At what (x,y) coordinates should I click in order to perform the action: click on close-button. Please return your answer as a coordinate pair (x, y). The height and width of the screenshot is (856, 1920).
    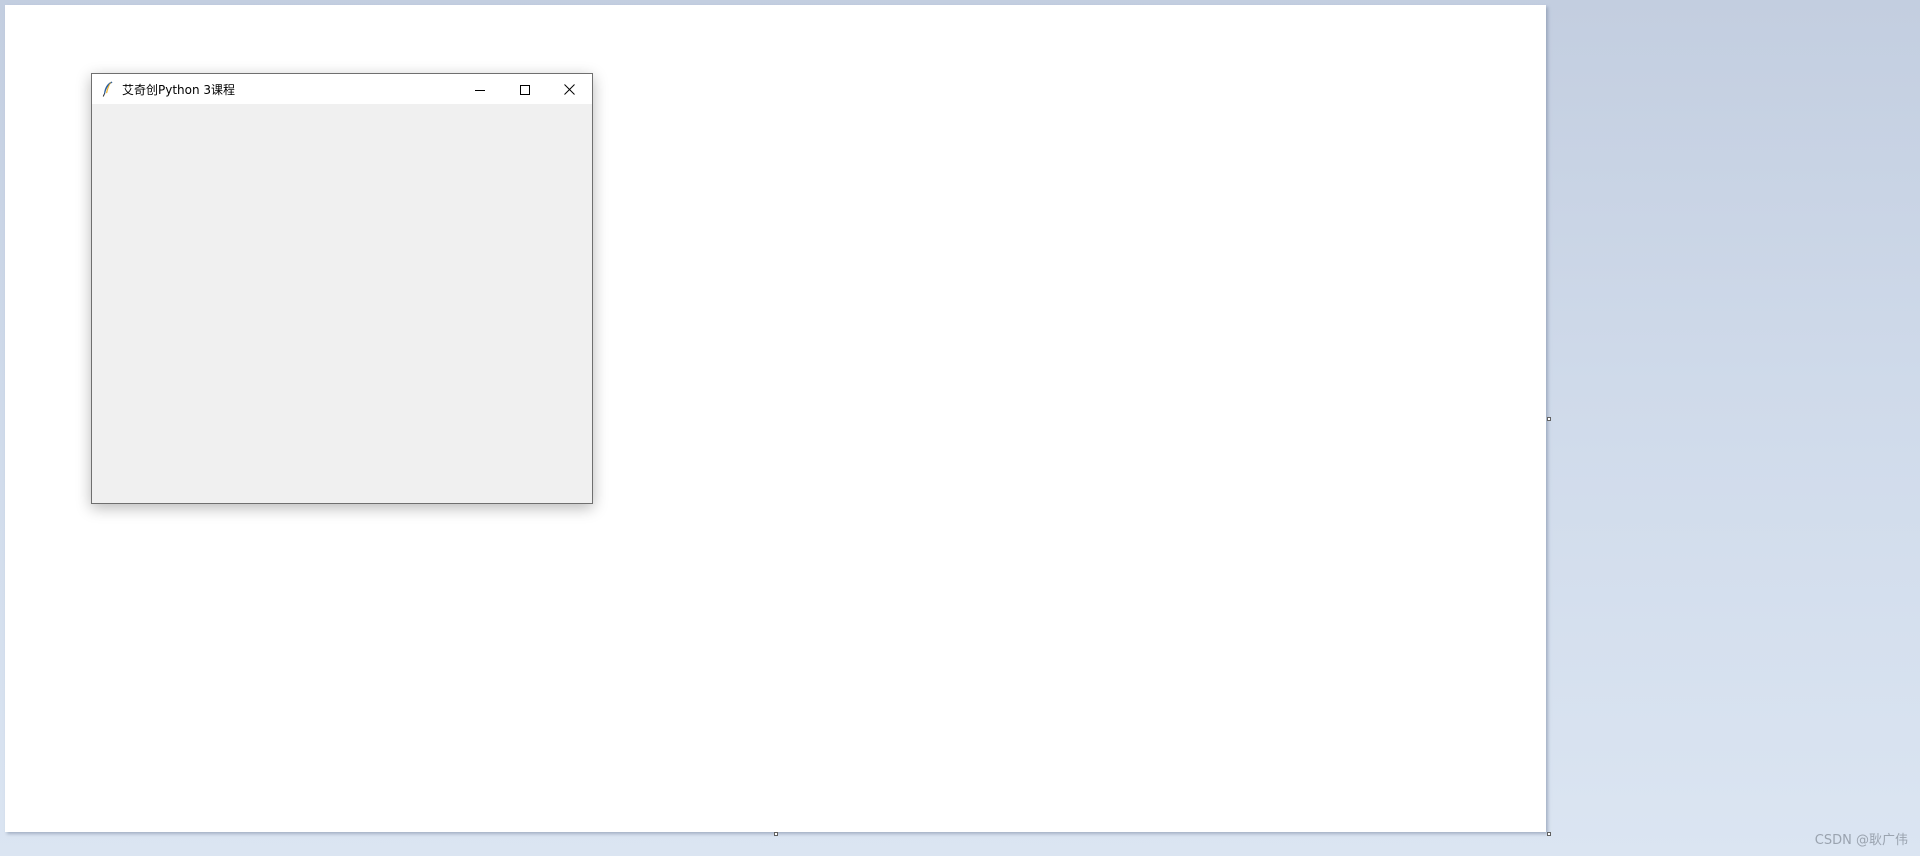
    Looking at the image, I should click on (569, 89).